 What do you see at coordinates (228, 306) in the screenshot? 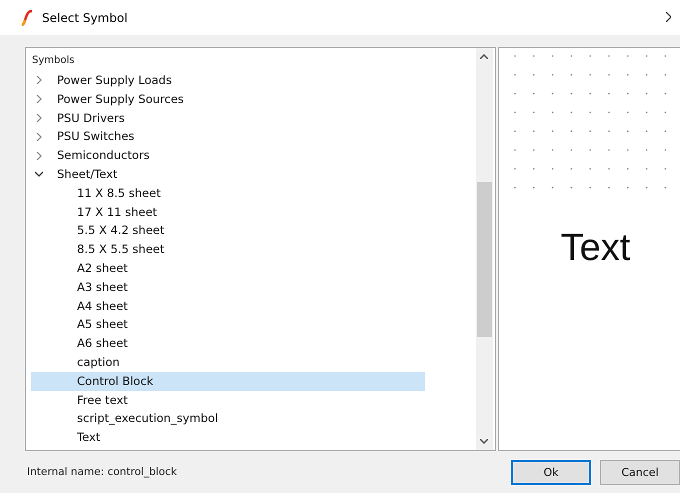
I see `tree-item: A4 sheet` at bounding box center [228, 306].